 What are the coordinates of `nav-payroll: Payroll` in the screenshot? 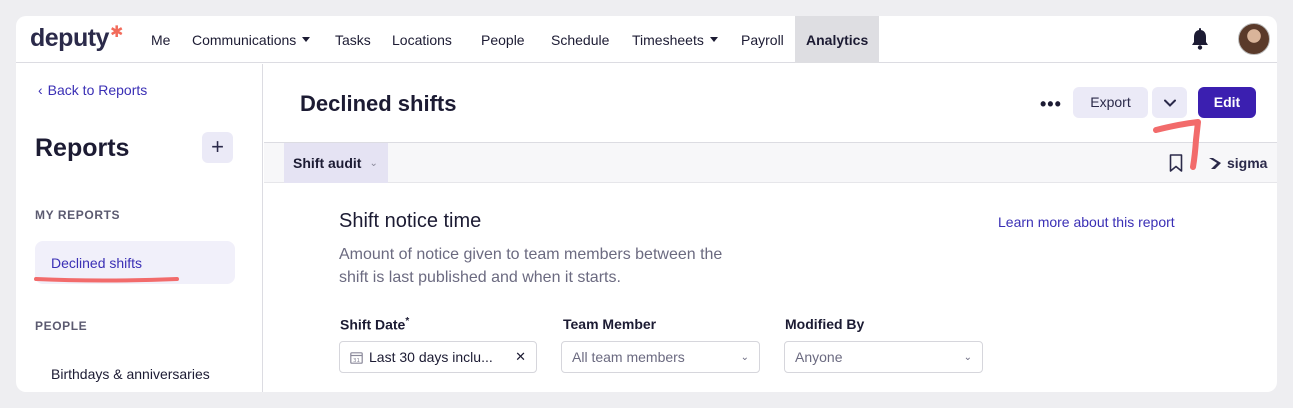 It's located at (762, 39).